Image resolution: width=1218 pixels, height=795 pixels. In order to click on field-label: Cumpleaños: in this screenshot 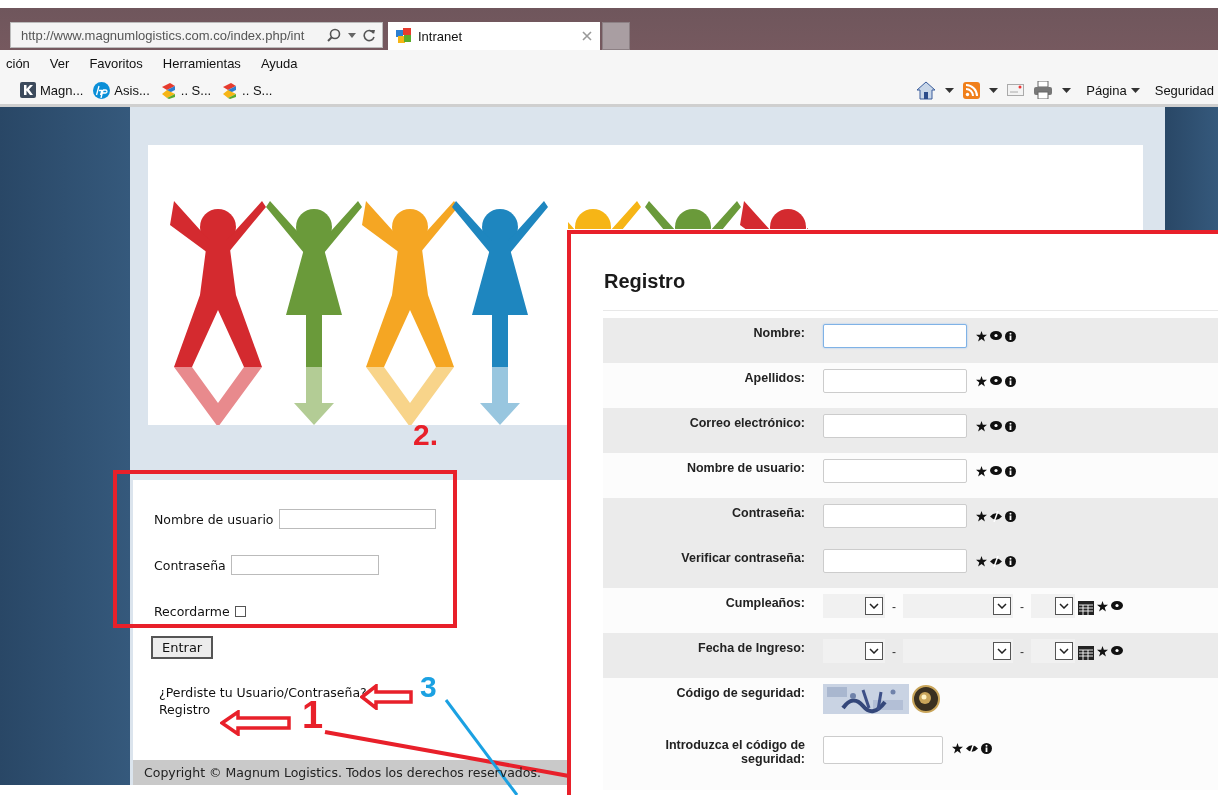, I will do `click(765, 604)`.